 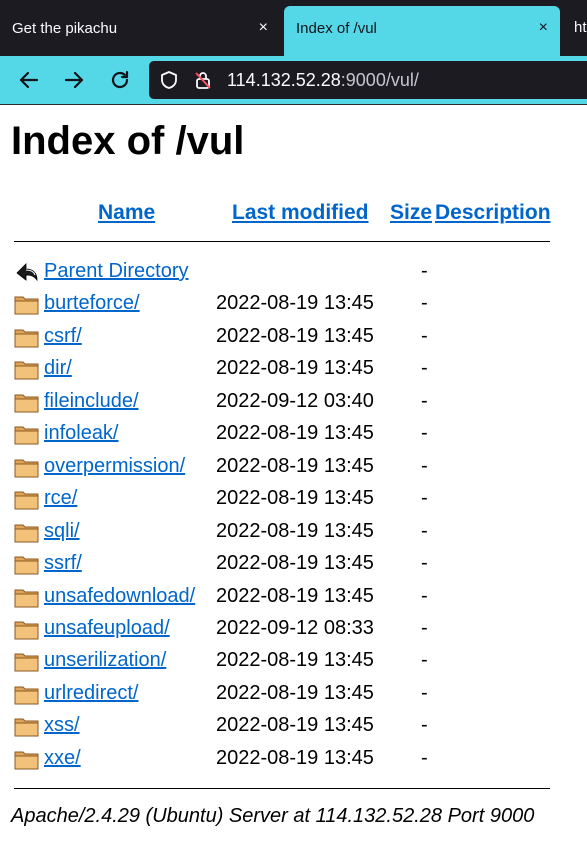 What do you see at coordinates (62, 531) in the screenshot?
I see `entry-link: sqli/` at bounding box center [62, 531].